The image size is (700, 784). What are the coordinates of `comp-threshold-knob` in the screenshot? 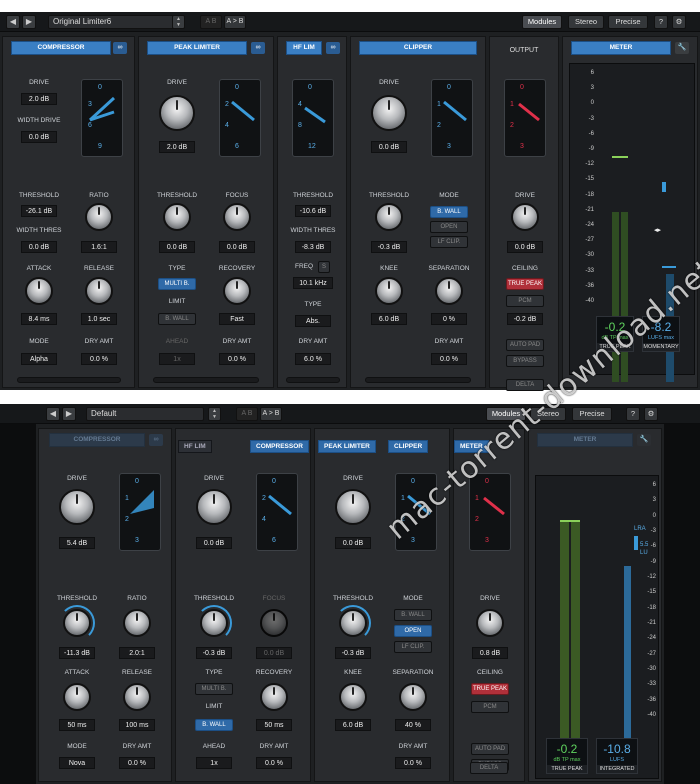 It's located at (77, 623).